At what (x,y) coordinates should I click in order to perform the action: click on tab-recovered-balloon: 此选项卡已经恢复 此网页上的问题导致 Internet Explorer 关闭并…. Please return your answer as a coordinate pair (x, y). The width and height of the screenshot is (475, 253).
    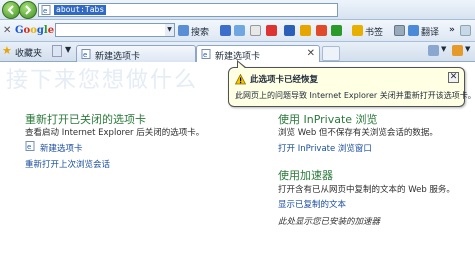
    Looking at the image, I should click on (351, 83).